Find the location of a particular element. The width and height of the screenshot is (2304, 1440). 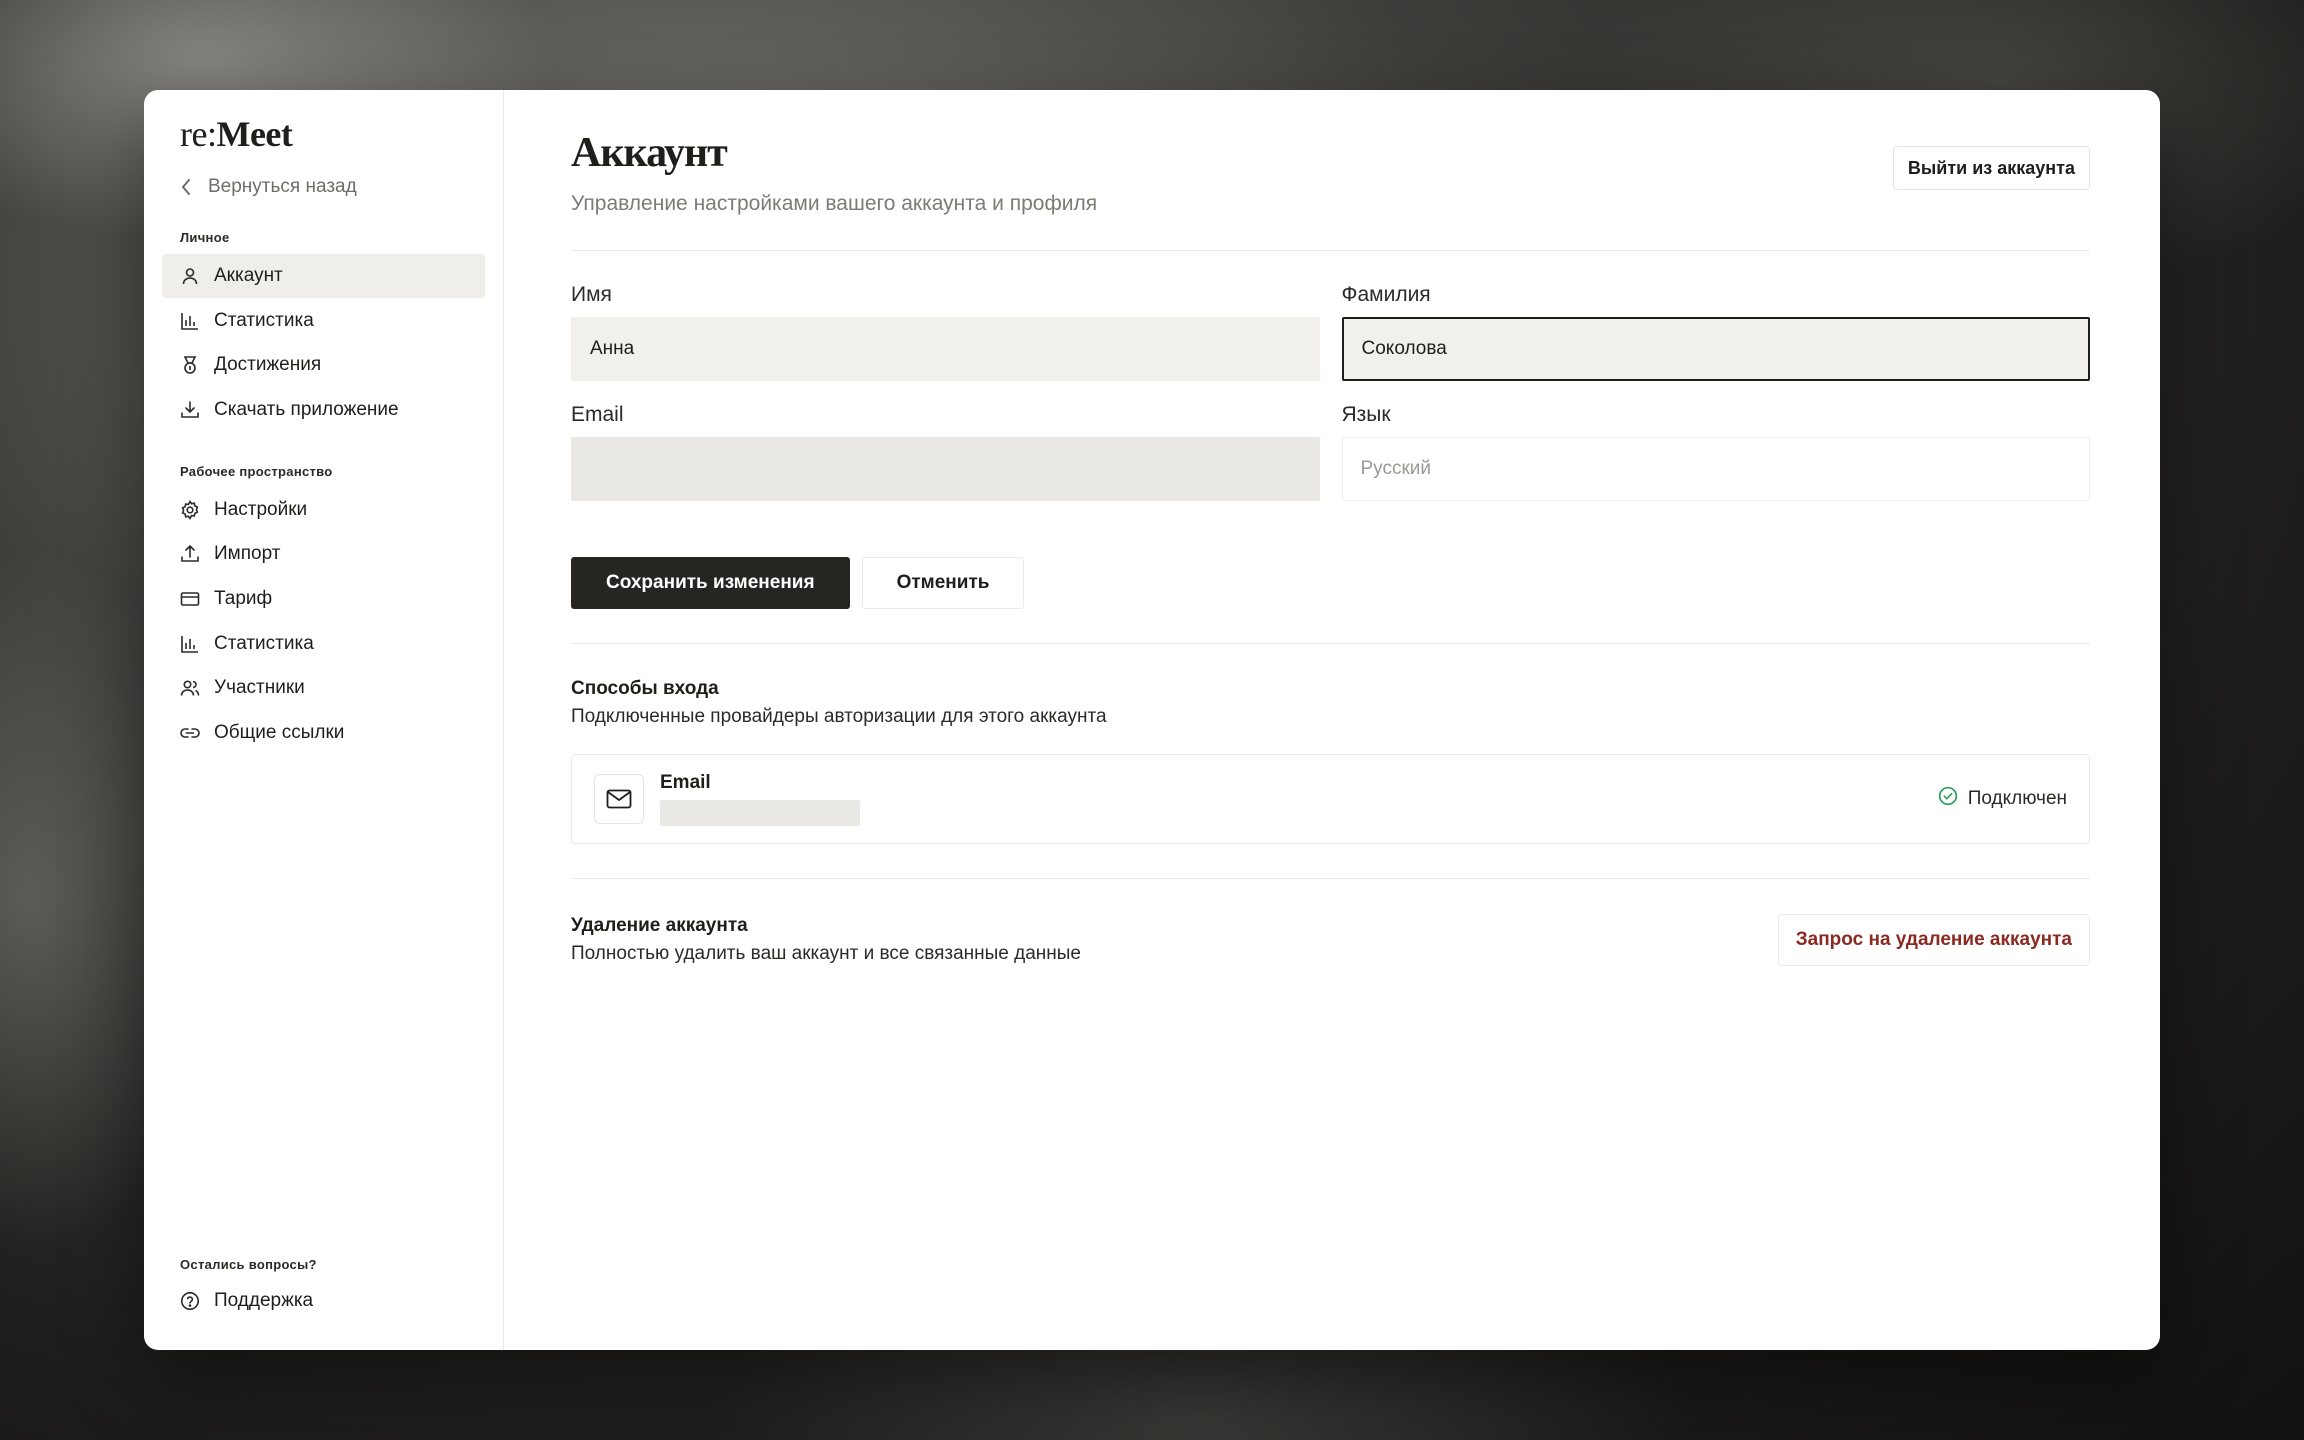

logo-name: Meet is located at coordinates (254, 134).